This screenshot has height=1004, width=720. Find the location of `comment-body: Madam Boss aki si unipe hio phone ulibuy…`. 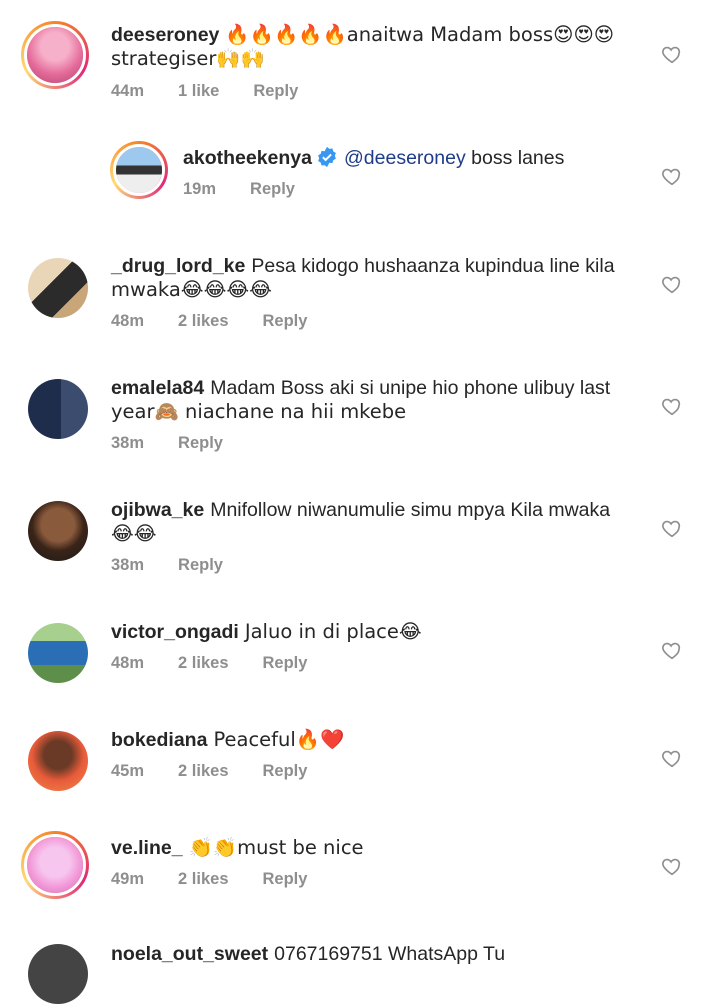

comment-body: Madam Boss aki si unipe hio phone ulibuy… is located at coordinates (410, 388).